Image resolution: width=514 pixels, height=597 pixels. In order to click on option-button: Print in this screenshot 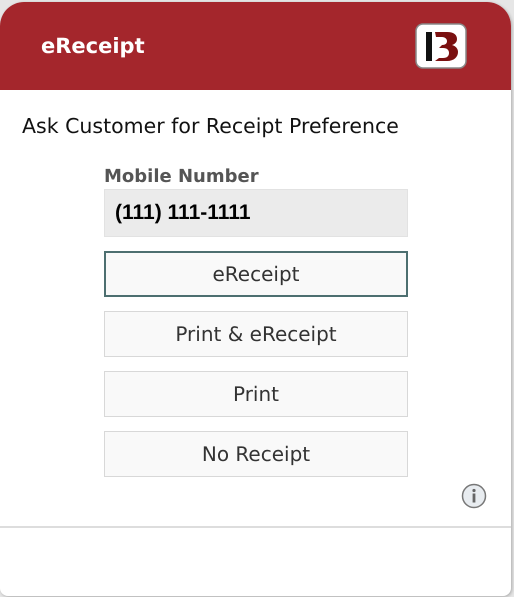, I will do `click(256, 394)`.